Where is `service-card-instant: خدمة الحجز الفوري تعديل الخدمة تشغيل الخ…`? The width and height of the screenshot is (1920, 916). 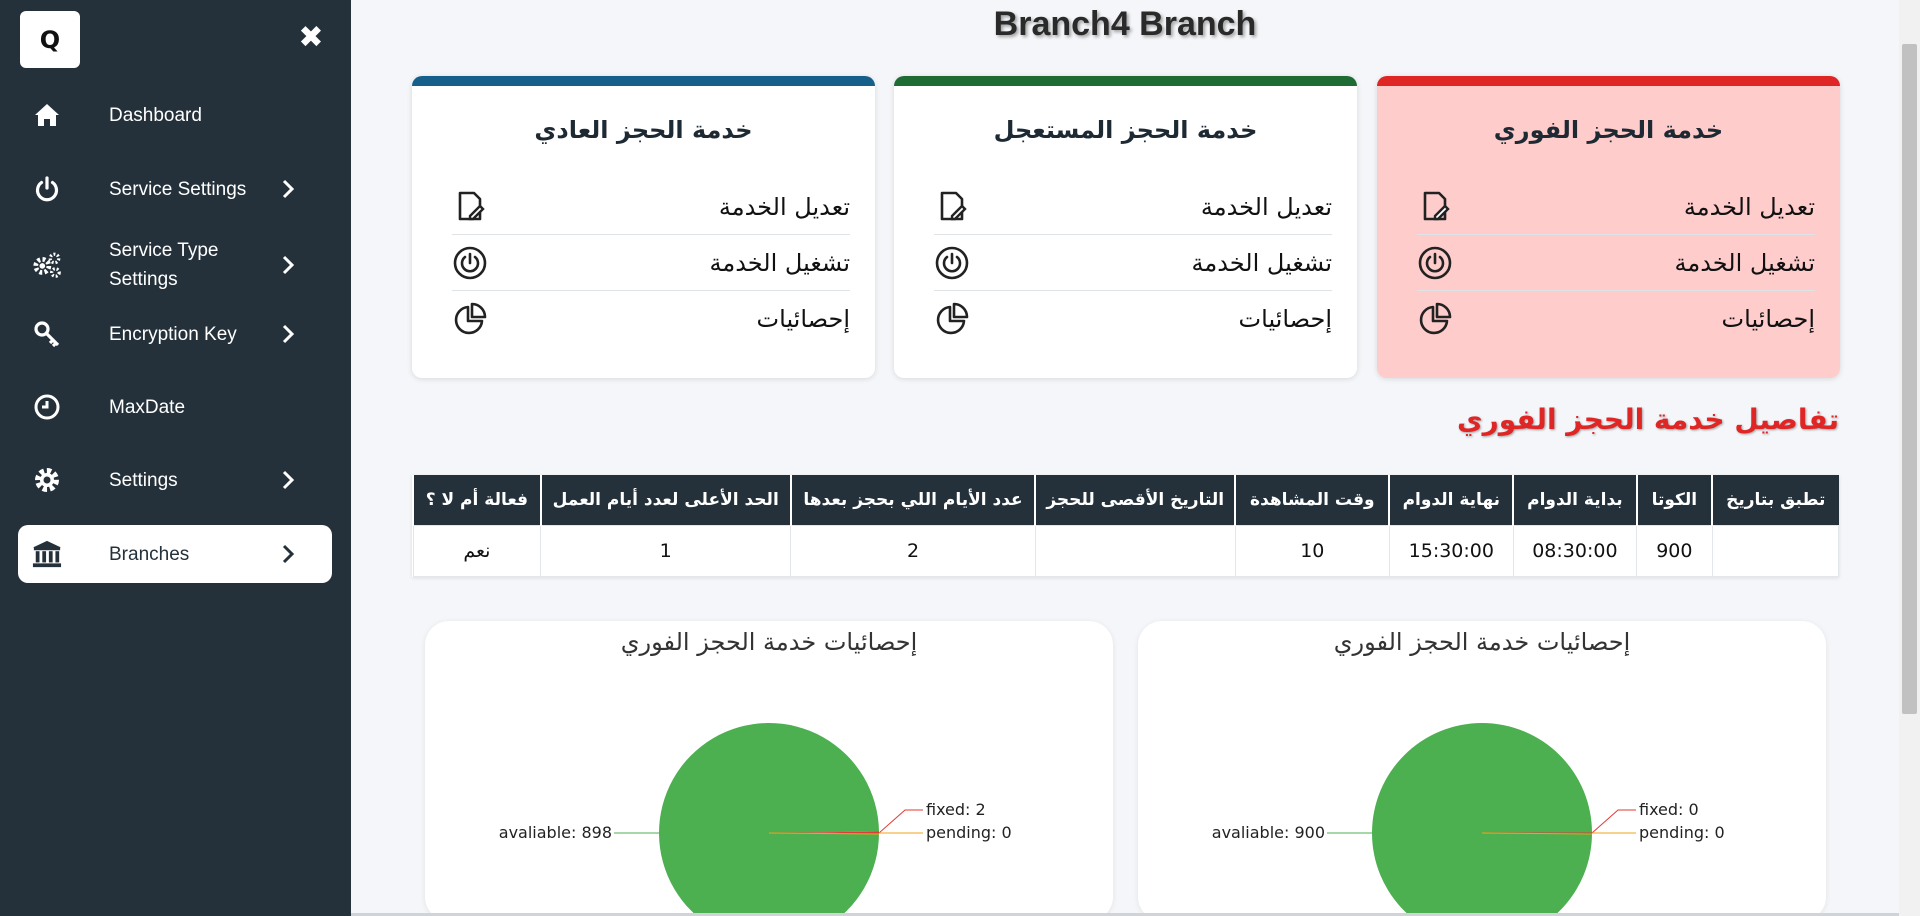 service-card-instant: خدمة الحجز الفوري تعديل الخدمة تشغيل الخ… is located at coordinates (1608, 227).